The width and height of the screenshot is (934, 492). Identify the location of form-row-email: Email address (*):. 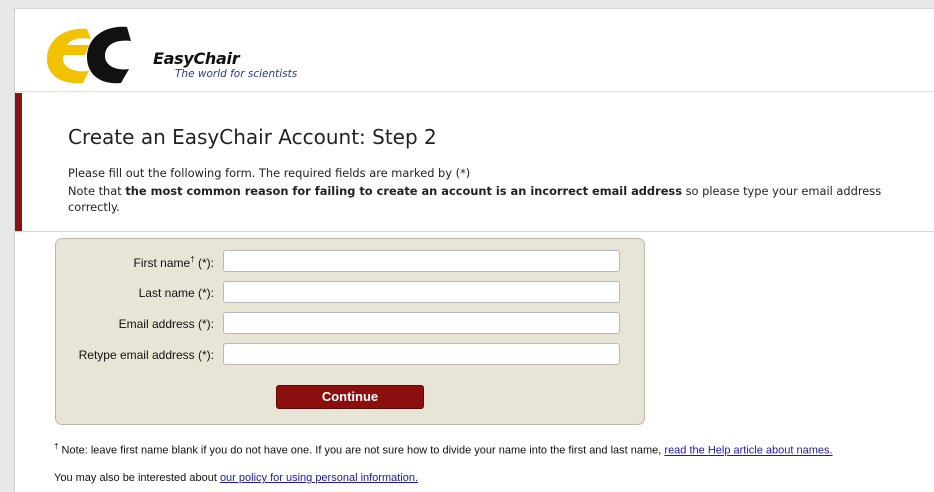
(350, 324).